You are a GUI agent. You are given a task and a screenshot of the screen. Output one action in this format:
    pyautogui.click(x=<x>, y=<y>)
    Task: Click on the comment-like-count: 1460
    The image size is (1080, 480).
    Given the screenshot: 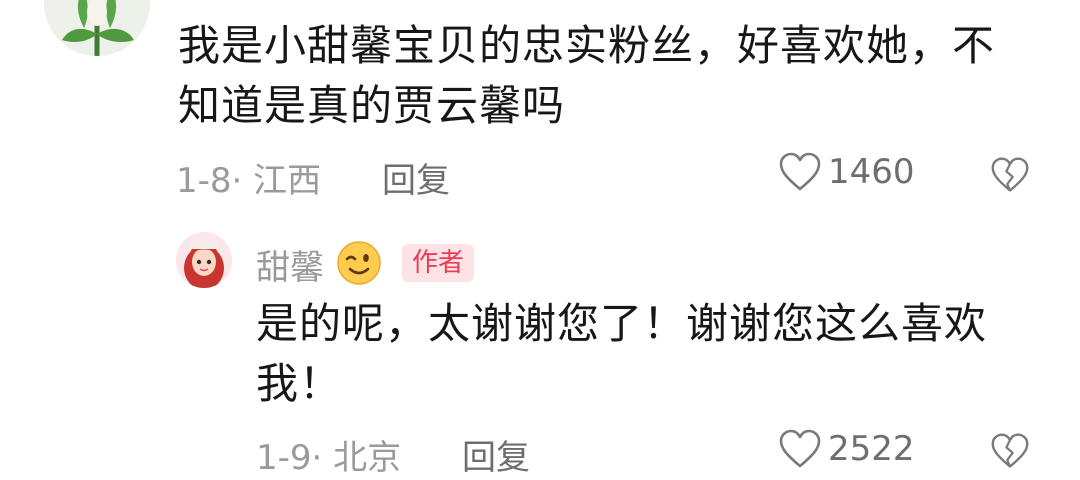 What is the action you would take?
    pyautogui.click(x=871, y=172)
    